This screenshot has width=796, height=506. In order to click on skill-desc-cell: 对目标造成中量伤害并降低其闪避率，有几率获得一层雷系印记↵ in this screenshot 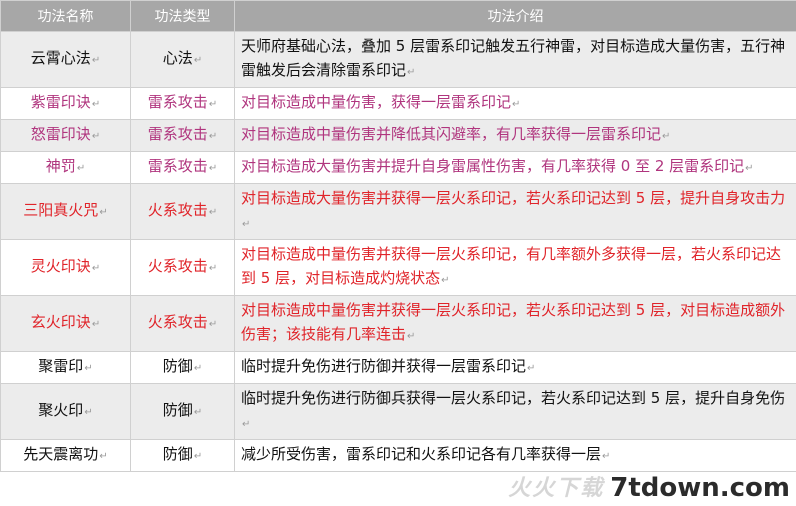, I will do `click(515, 135)`.